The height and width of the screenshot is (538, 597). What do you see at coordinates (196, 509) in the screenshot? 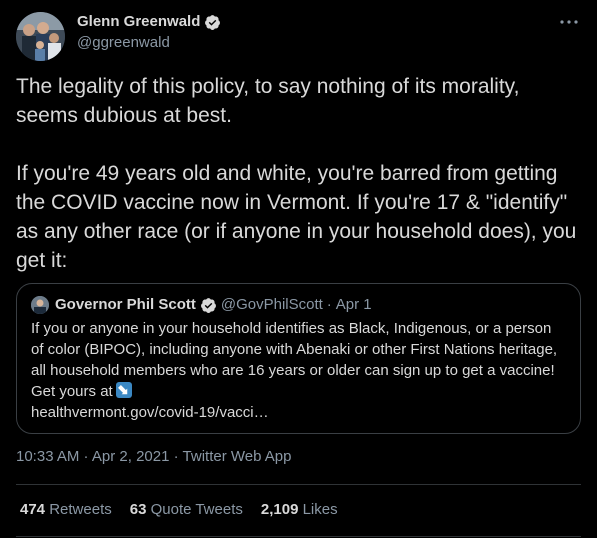
I see `quote-tweets-label: Quote Tweets` at bounding box center [196, 509].